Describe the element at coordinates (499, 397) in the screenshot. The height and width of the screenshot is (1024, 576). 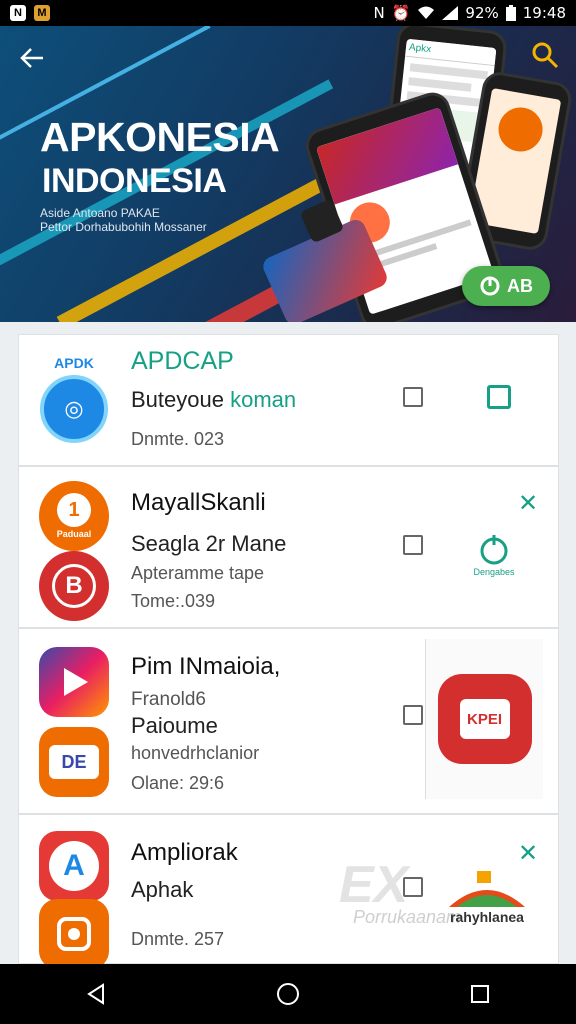
I see `install-checkbox` at that location.